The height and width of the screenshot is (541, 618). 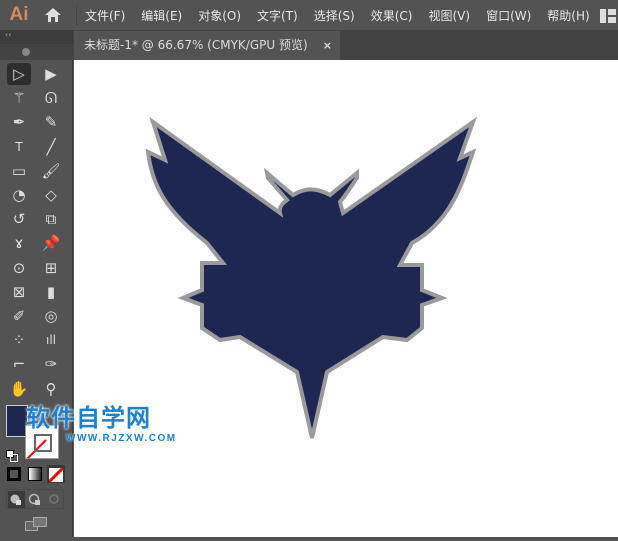 I want to click on mesh-tool-icon: ⊠, so click(x=19, y=292).